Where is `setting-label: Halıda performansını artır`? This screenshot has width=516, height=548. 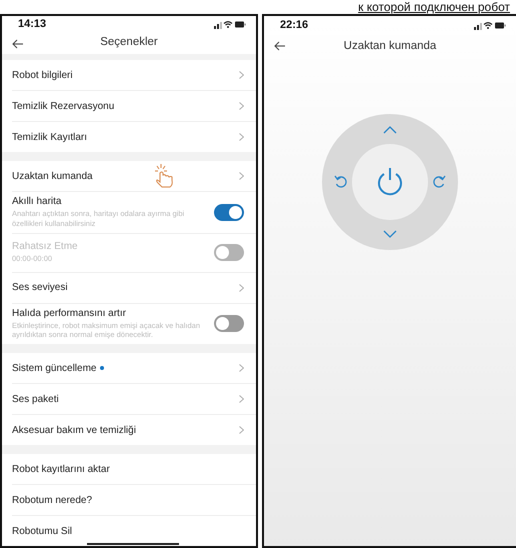
setting-label: Halıda performansını artır is located at coordinates (69, 313).